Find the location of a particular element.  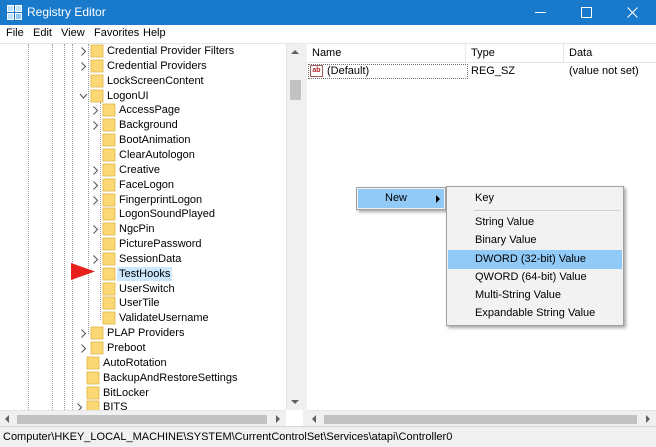

submenu-item: QWORD (64-bit) Value is located at coordinates (535, 277).